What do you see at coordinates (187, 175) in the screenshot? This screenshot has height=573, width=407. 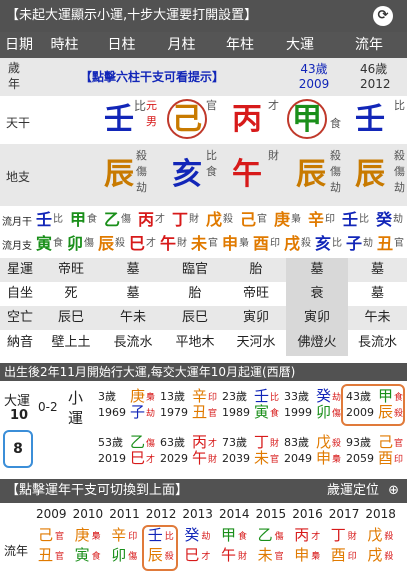 I see `day-zhi: 亥` at bounding box center [187, 175].